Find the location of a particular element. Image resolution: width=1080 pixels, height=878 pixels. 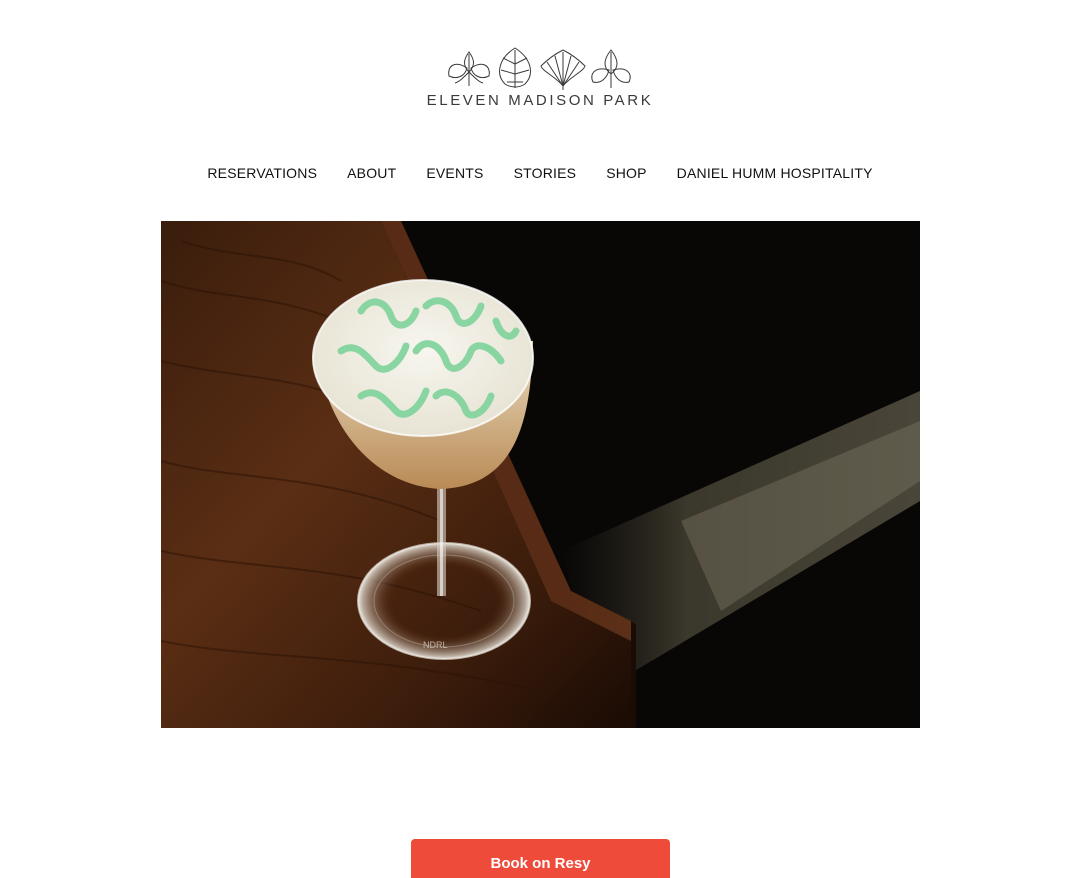

nav-item-daniel-humm-hospitality: DANIEL HUMM HOSPITALITY is located at coordinates (775, 173).